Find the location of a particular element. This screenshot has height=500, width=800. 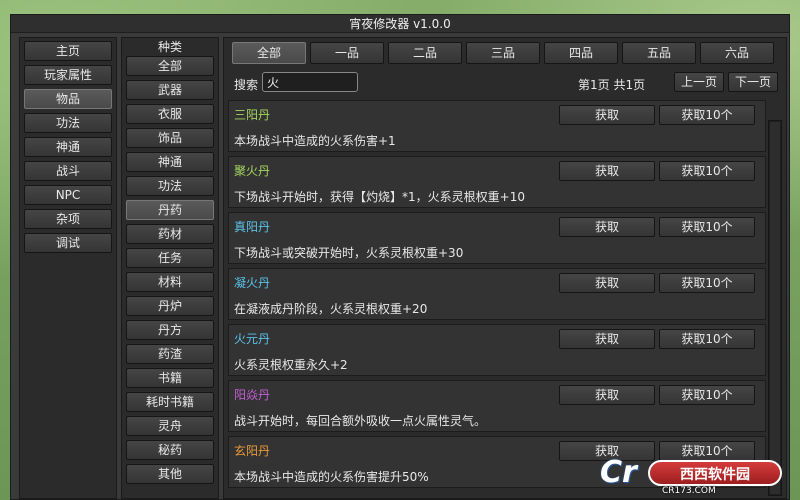

category-item-2: 衣服 is located at coordinates (170, 114).